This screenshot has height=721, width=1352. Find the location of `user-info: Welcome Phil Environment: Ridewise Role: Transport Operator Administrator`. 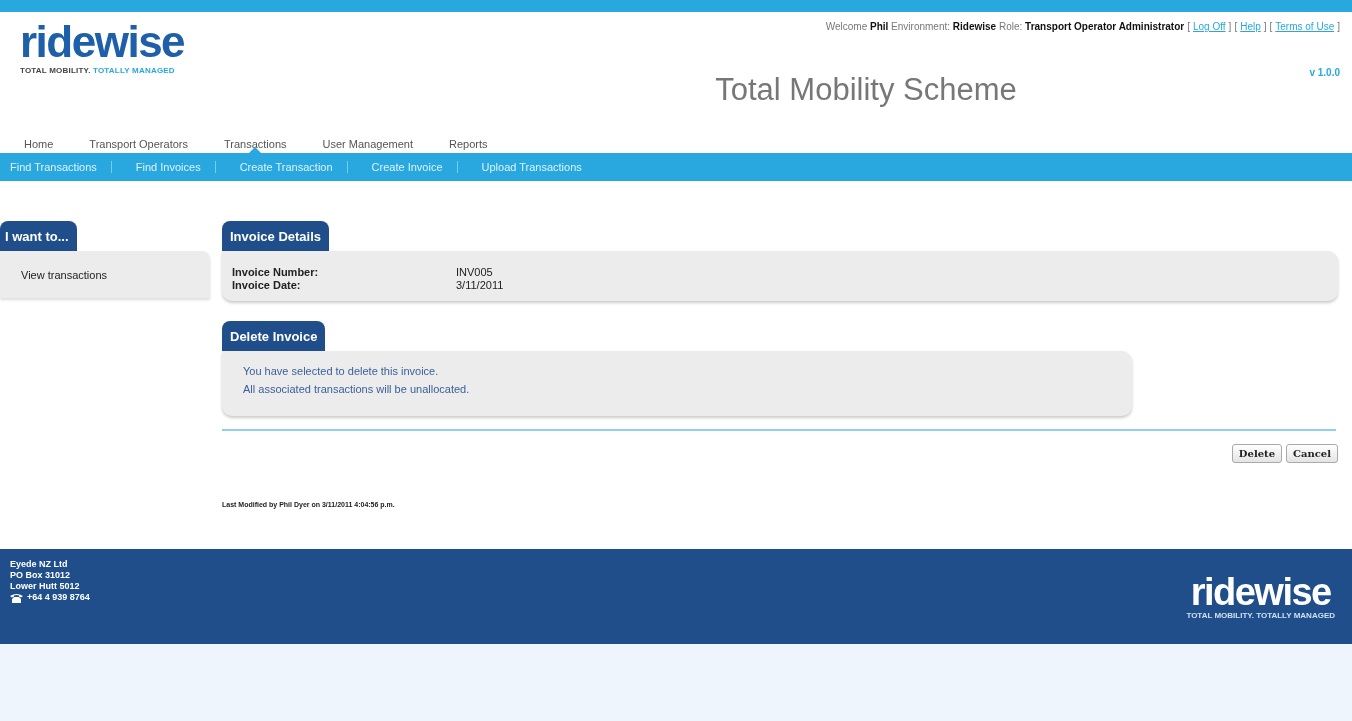

user-info: Welcome Phil Environment: Ridewise Role: Transport Operator Administrator is located at coordinates (1005, 26).